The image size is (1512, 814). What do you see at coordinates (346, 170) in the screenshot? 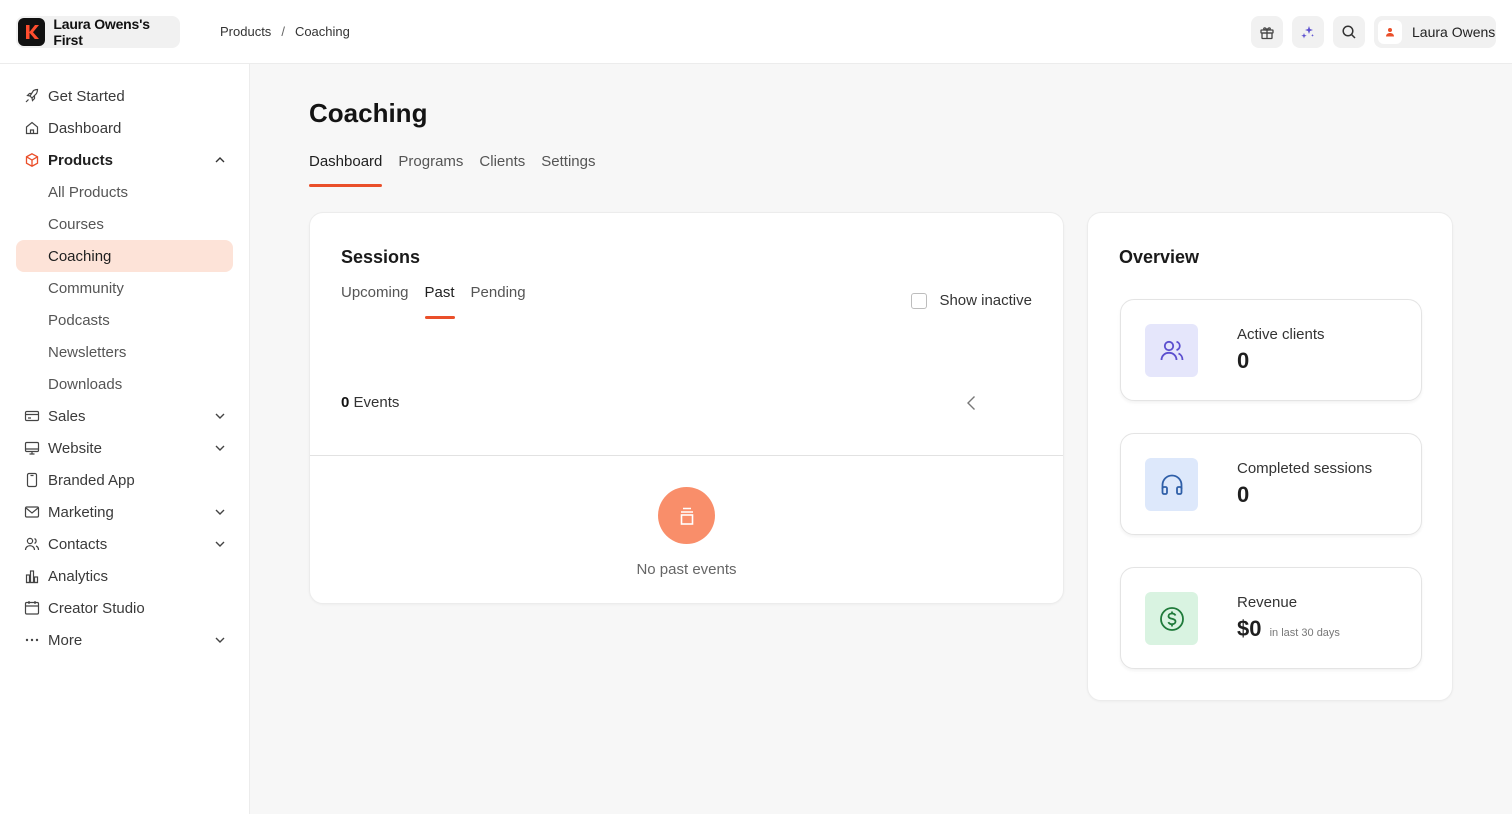
I see `tab-dashboard: Dashboard` at bounding box center [346, 170].